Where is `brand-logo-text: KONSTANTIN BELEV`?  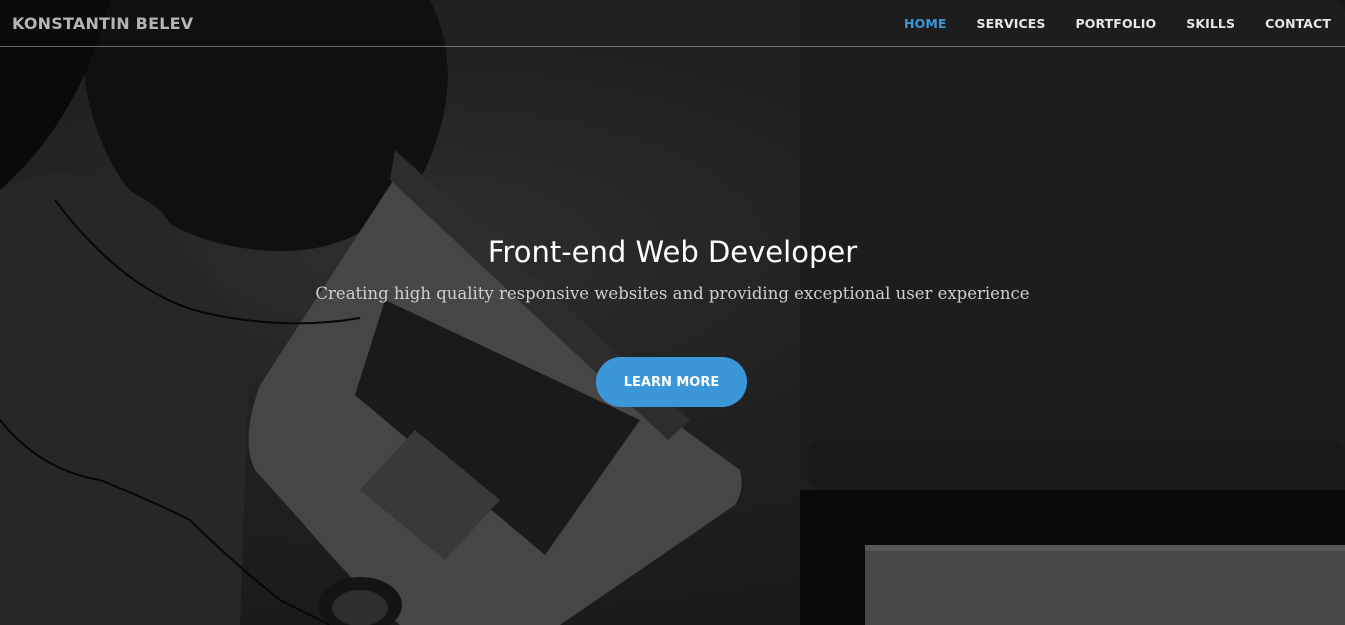
brand-logo-text: KONSTANTIN BELEV is located at coordinates (102, 23).